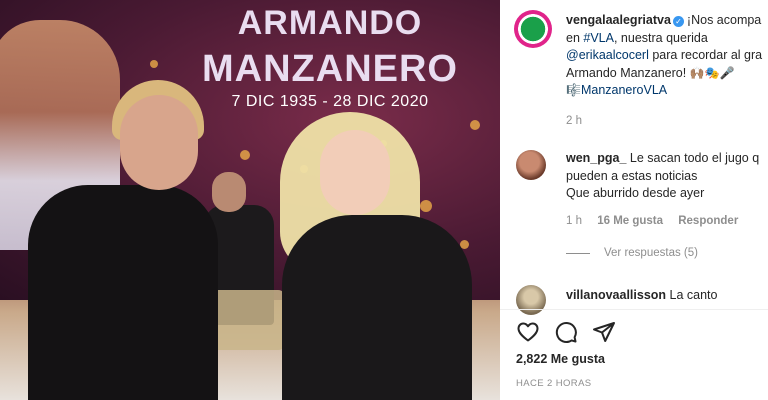  Describe the element at coordinates (377, 307) in the screenshot. I see `woman-right-body` at that location.